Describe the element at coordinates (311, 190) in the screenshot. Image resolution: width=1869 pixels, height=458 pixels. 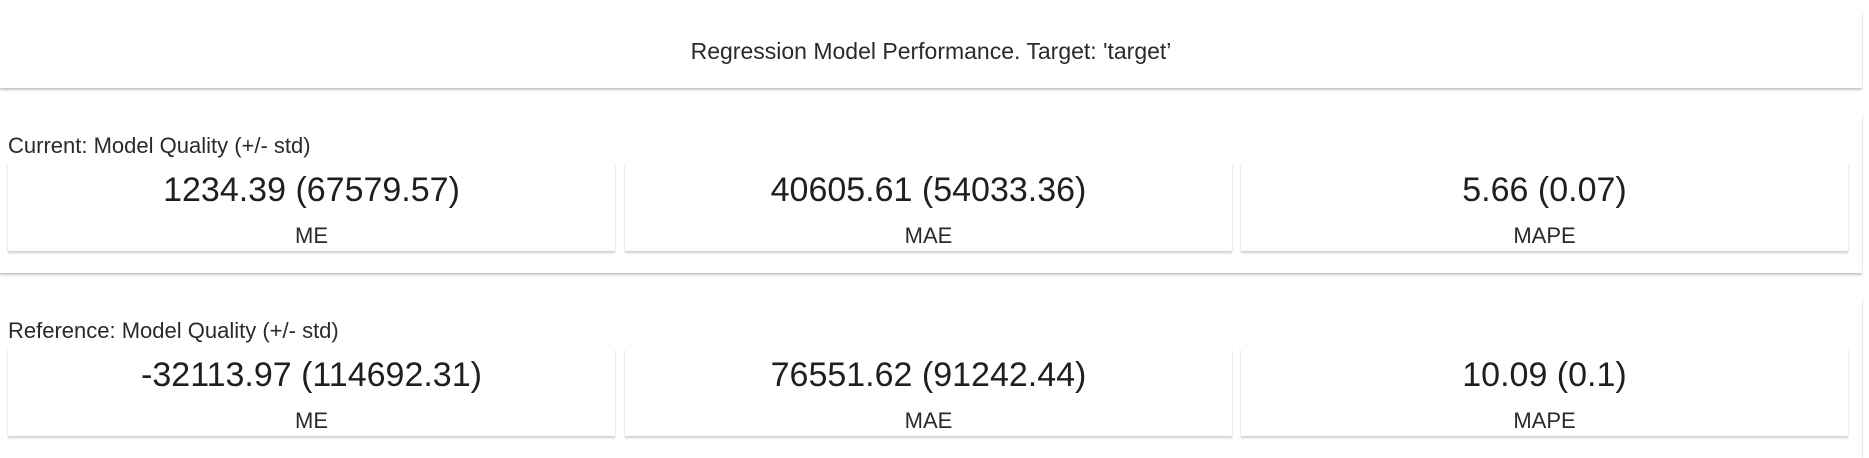
I see `current-me-value: 1234.39 (67579.57)` at that location.